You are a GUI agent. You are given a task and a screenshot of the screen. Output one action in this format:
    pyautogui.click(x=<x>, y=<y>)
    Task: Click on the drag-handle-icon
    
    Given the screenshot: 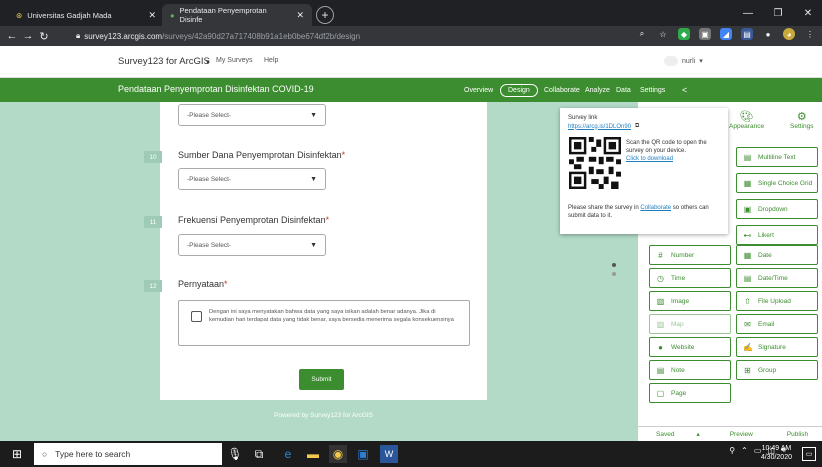 What is the action you would take?
    pyautogui.click(x=614, y=272)
    